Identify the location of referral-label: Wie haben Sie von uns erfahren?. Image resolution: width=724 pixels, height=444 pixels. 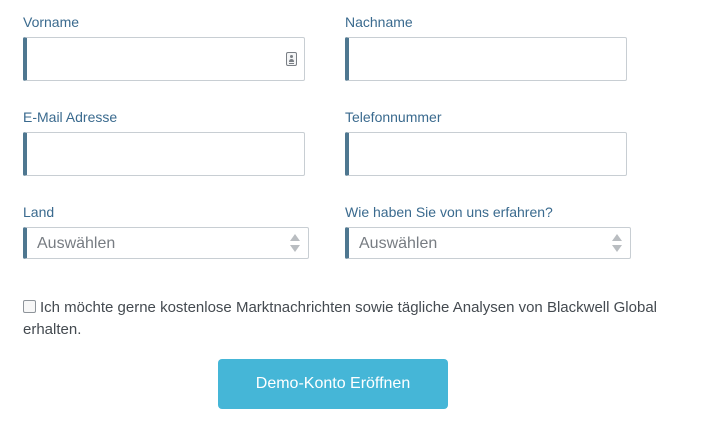
(449, 212).